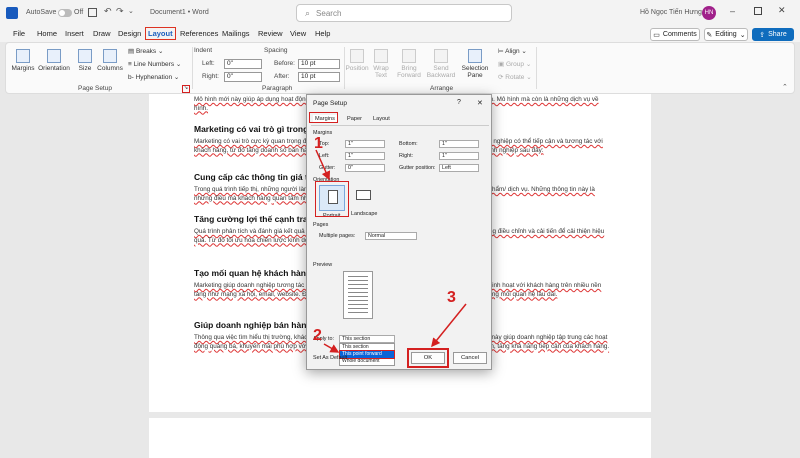 The width and height of the screenshot is (800, 458). Describe the element at coordinates (270, 33) in the screenshot. I see `tab-review: Review` at that location.